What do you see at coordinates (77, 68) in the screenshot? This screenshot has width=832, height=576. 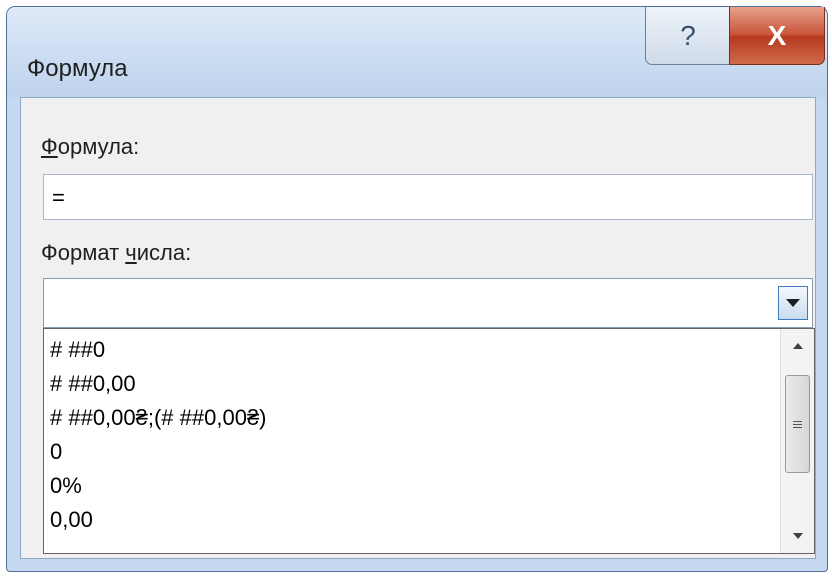 I see `dialog-title: Формула` at bounding box center [77, 68].